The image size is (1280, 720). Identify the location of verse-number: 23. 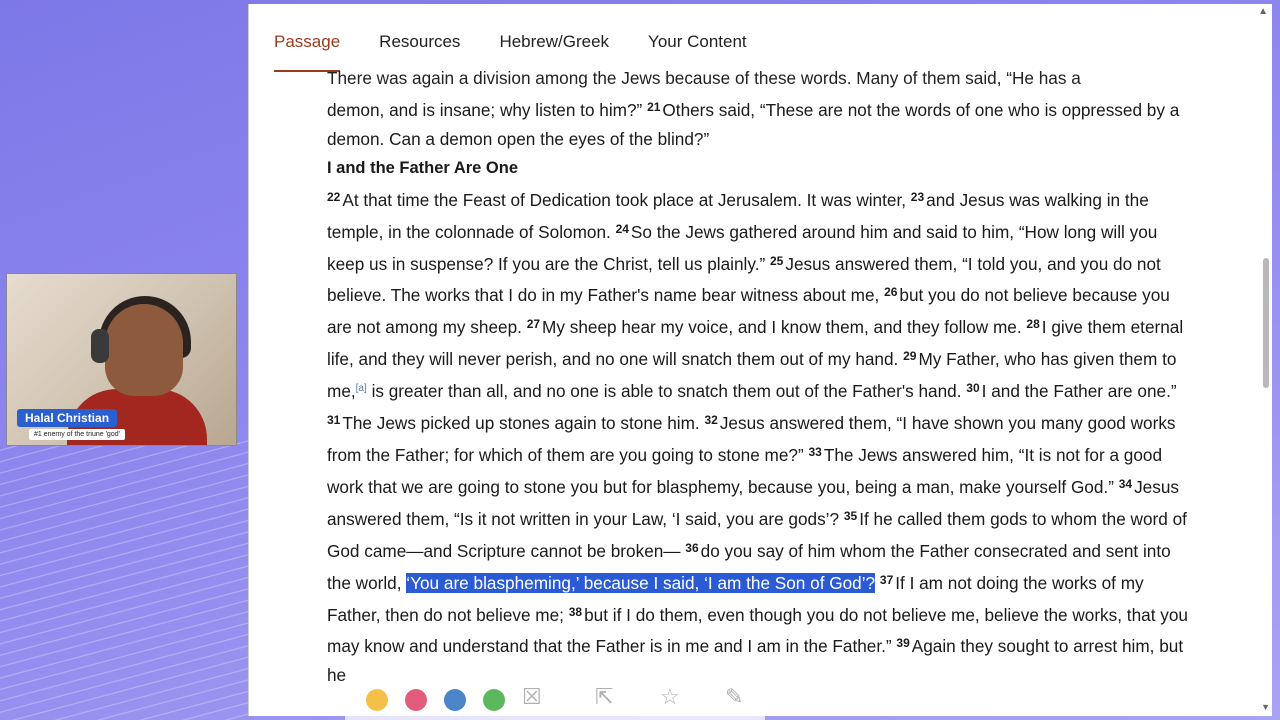
(917, 196).